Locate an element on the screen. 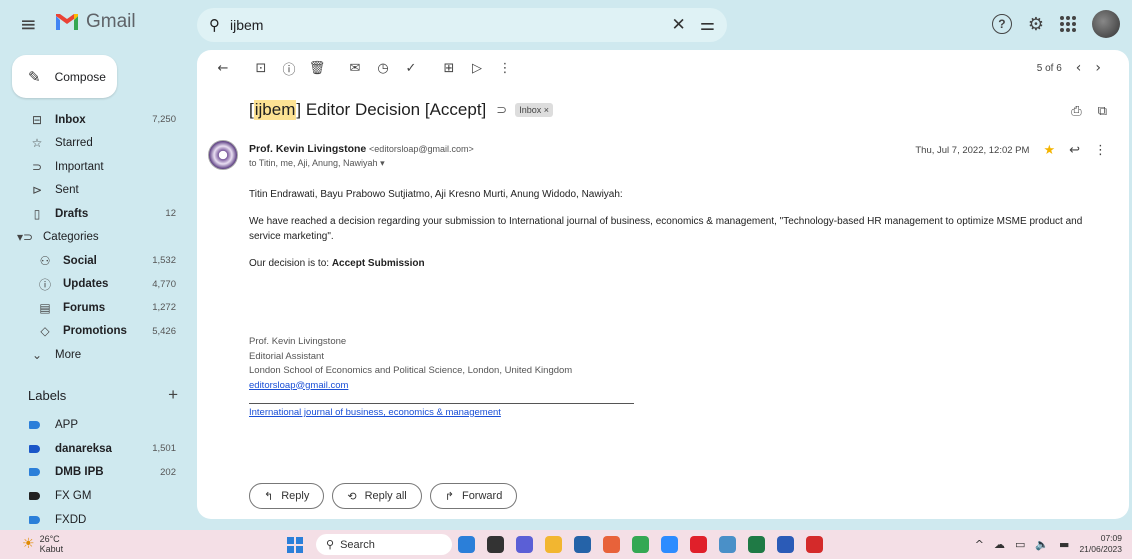 Image resolution: width=1132 pixels, height=559 pixels. sender-avatar is located at coordinates (223, 155).